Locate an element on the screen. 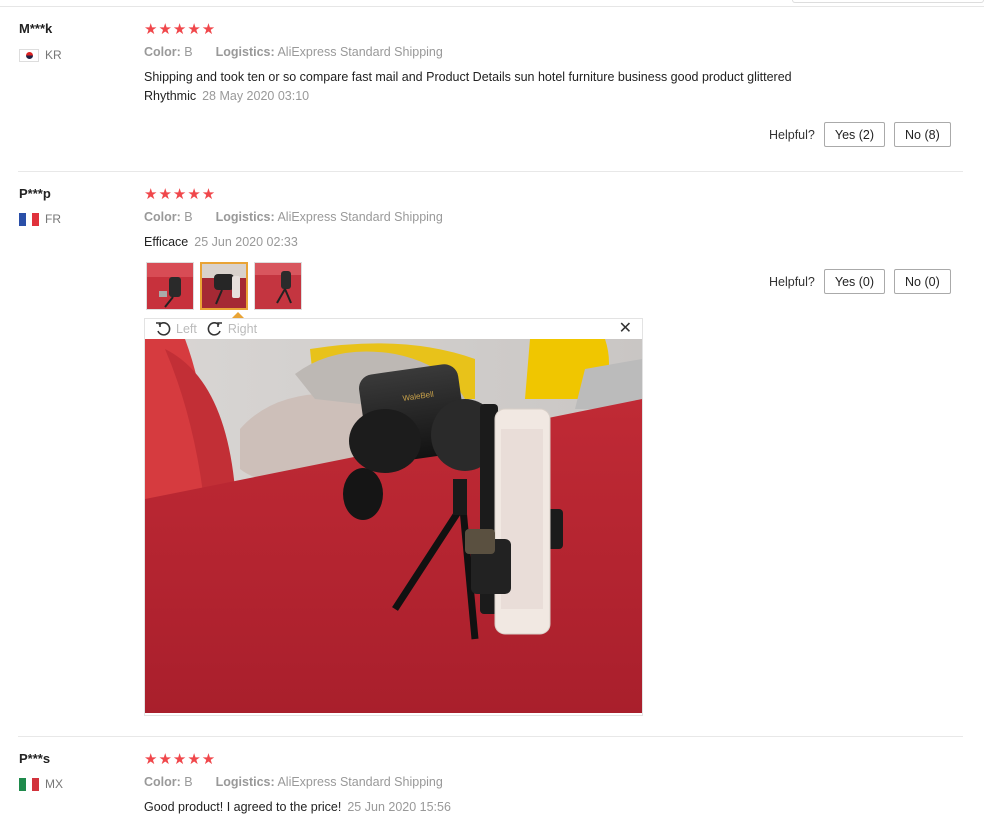 This screenshot has height=830, width=984. top-divider is located at coordinates (492, 6).